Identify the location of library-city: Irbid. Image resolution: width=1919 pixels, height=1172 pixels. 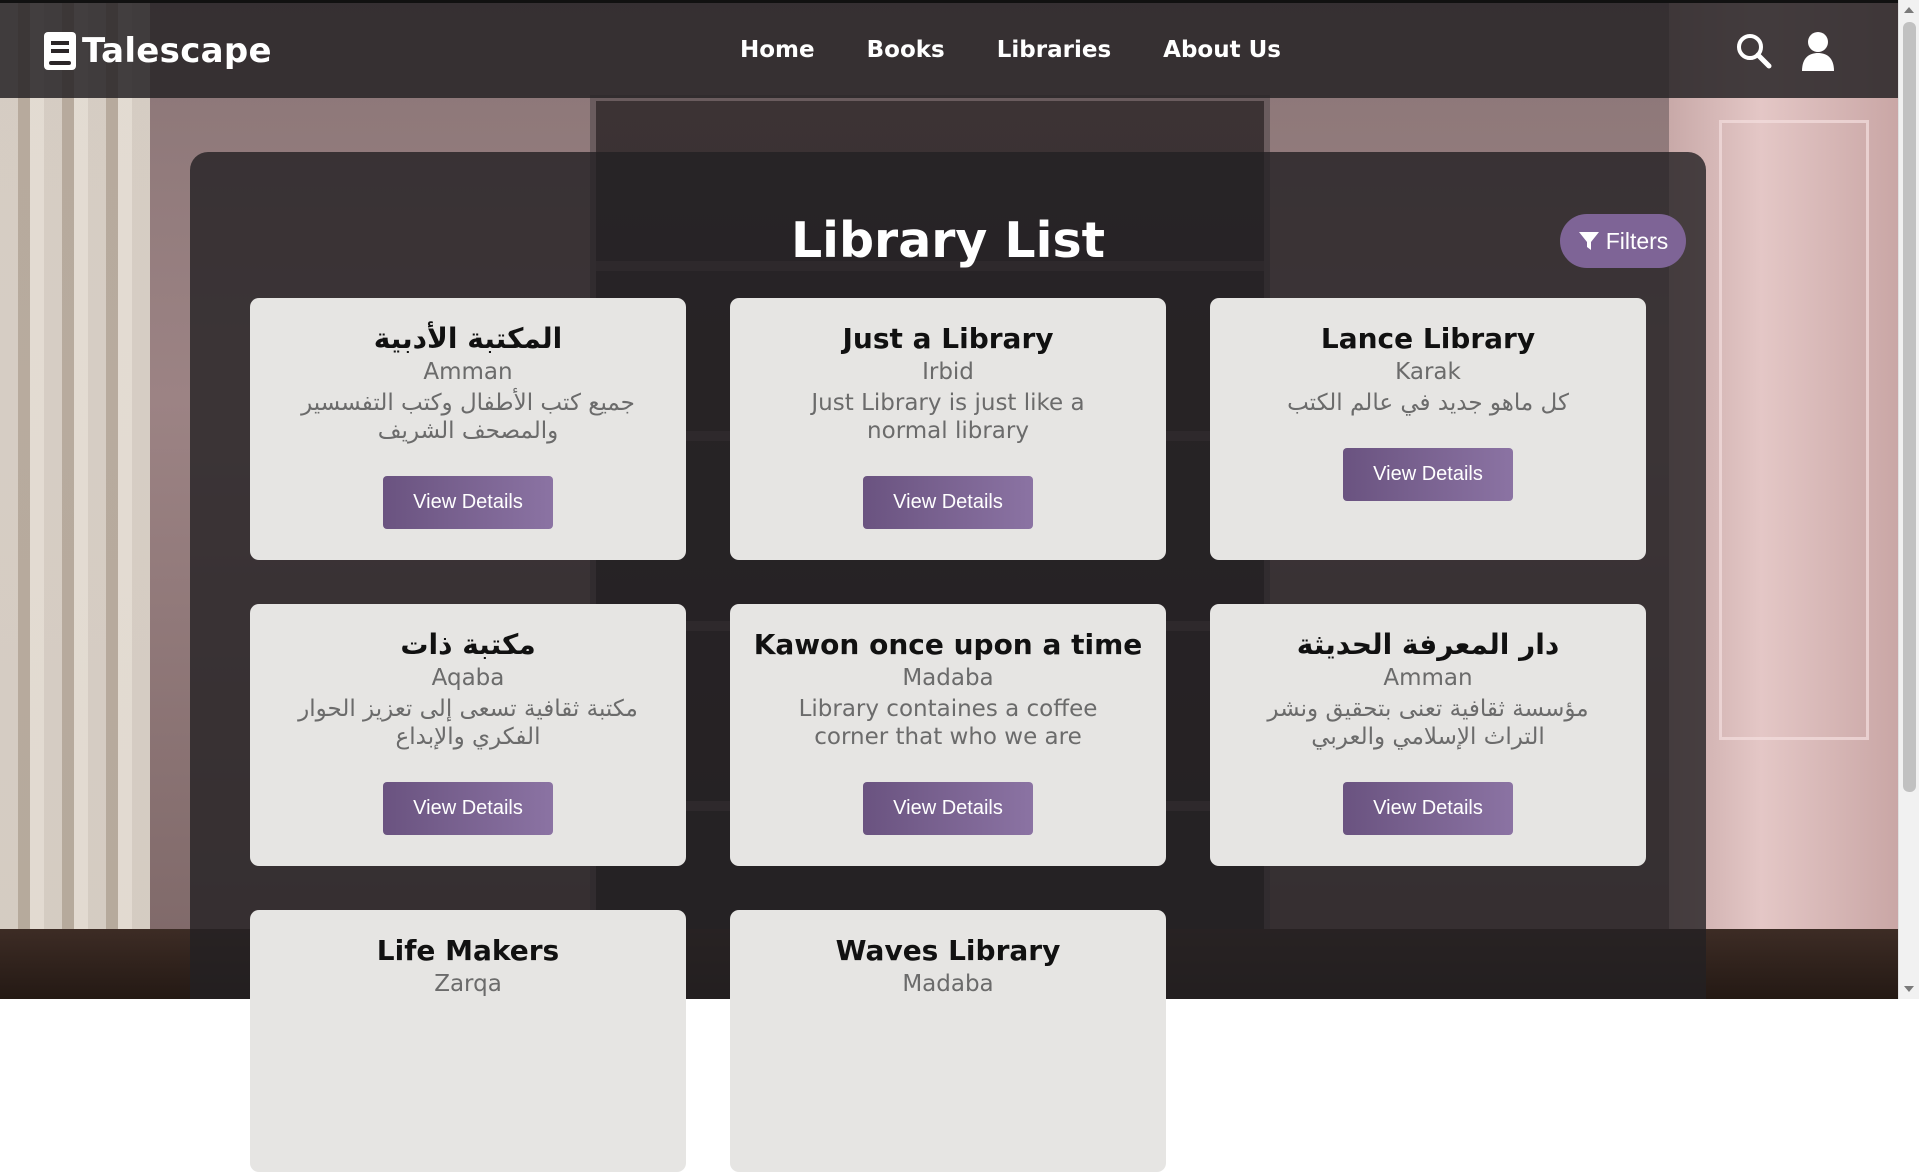
(948, 373).